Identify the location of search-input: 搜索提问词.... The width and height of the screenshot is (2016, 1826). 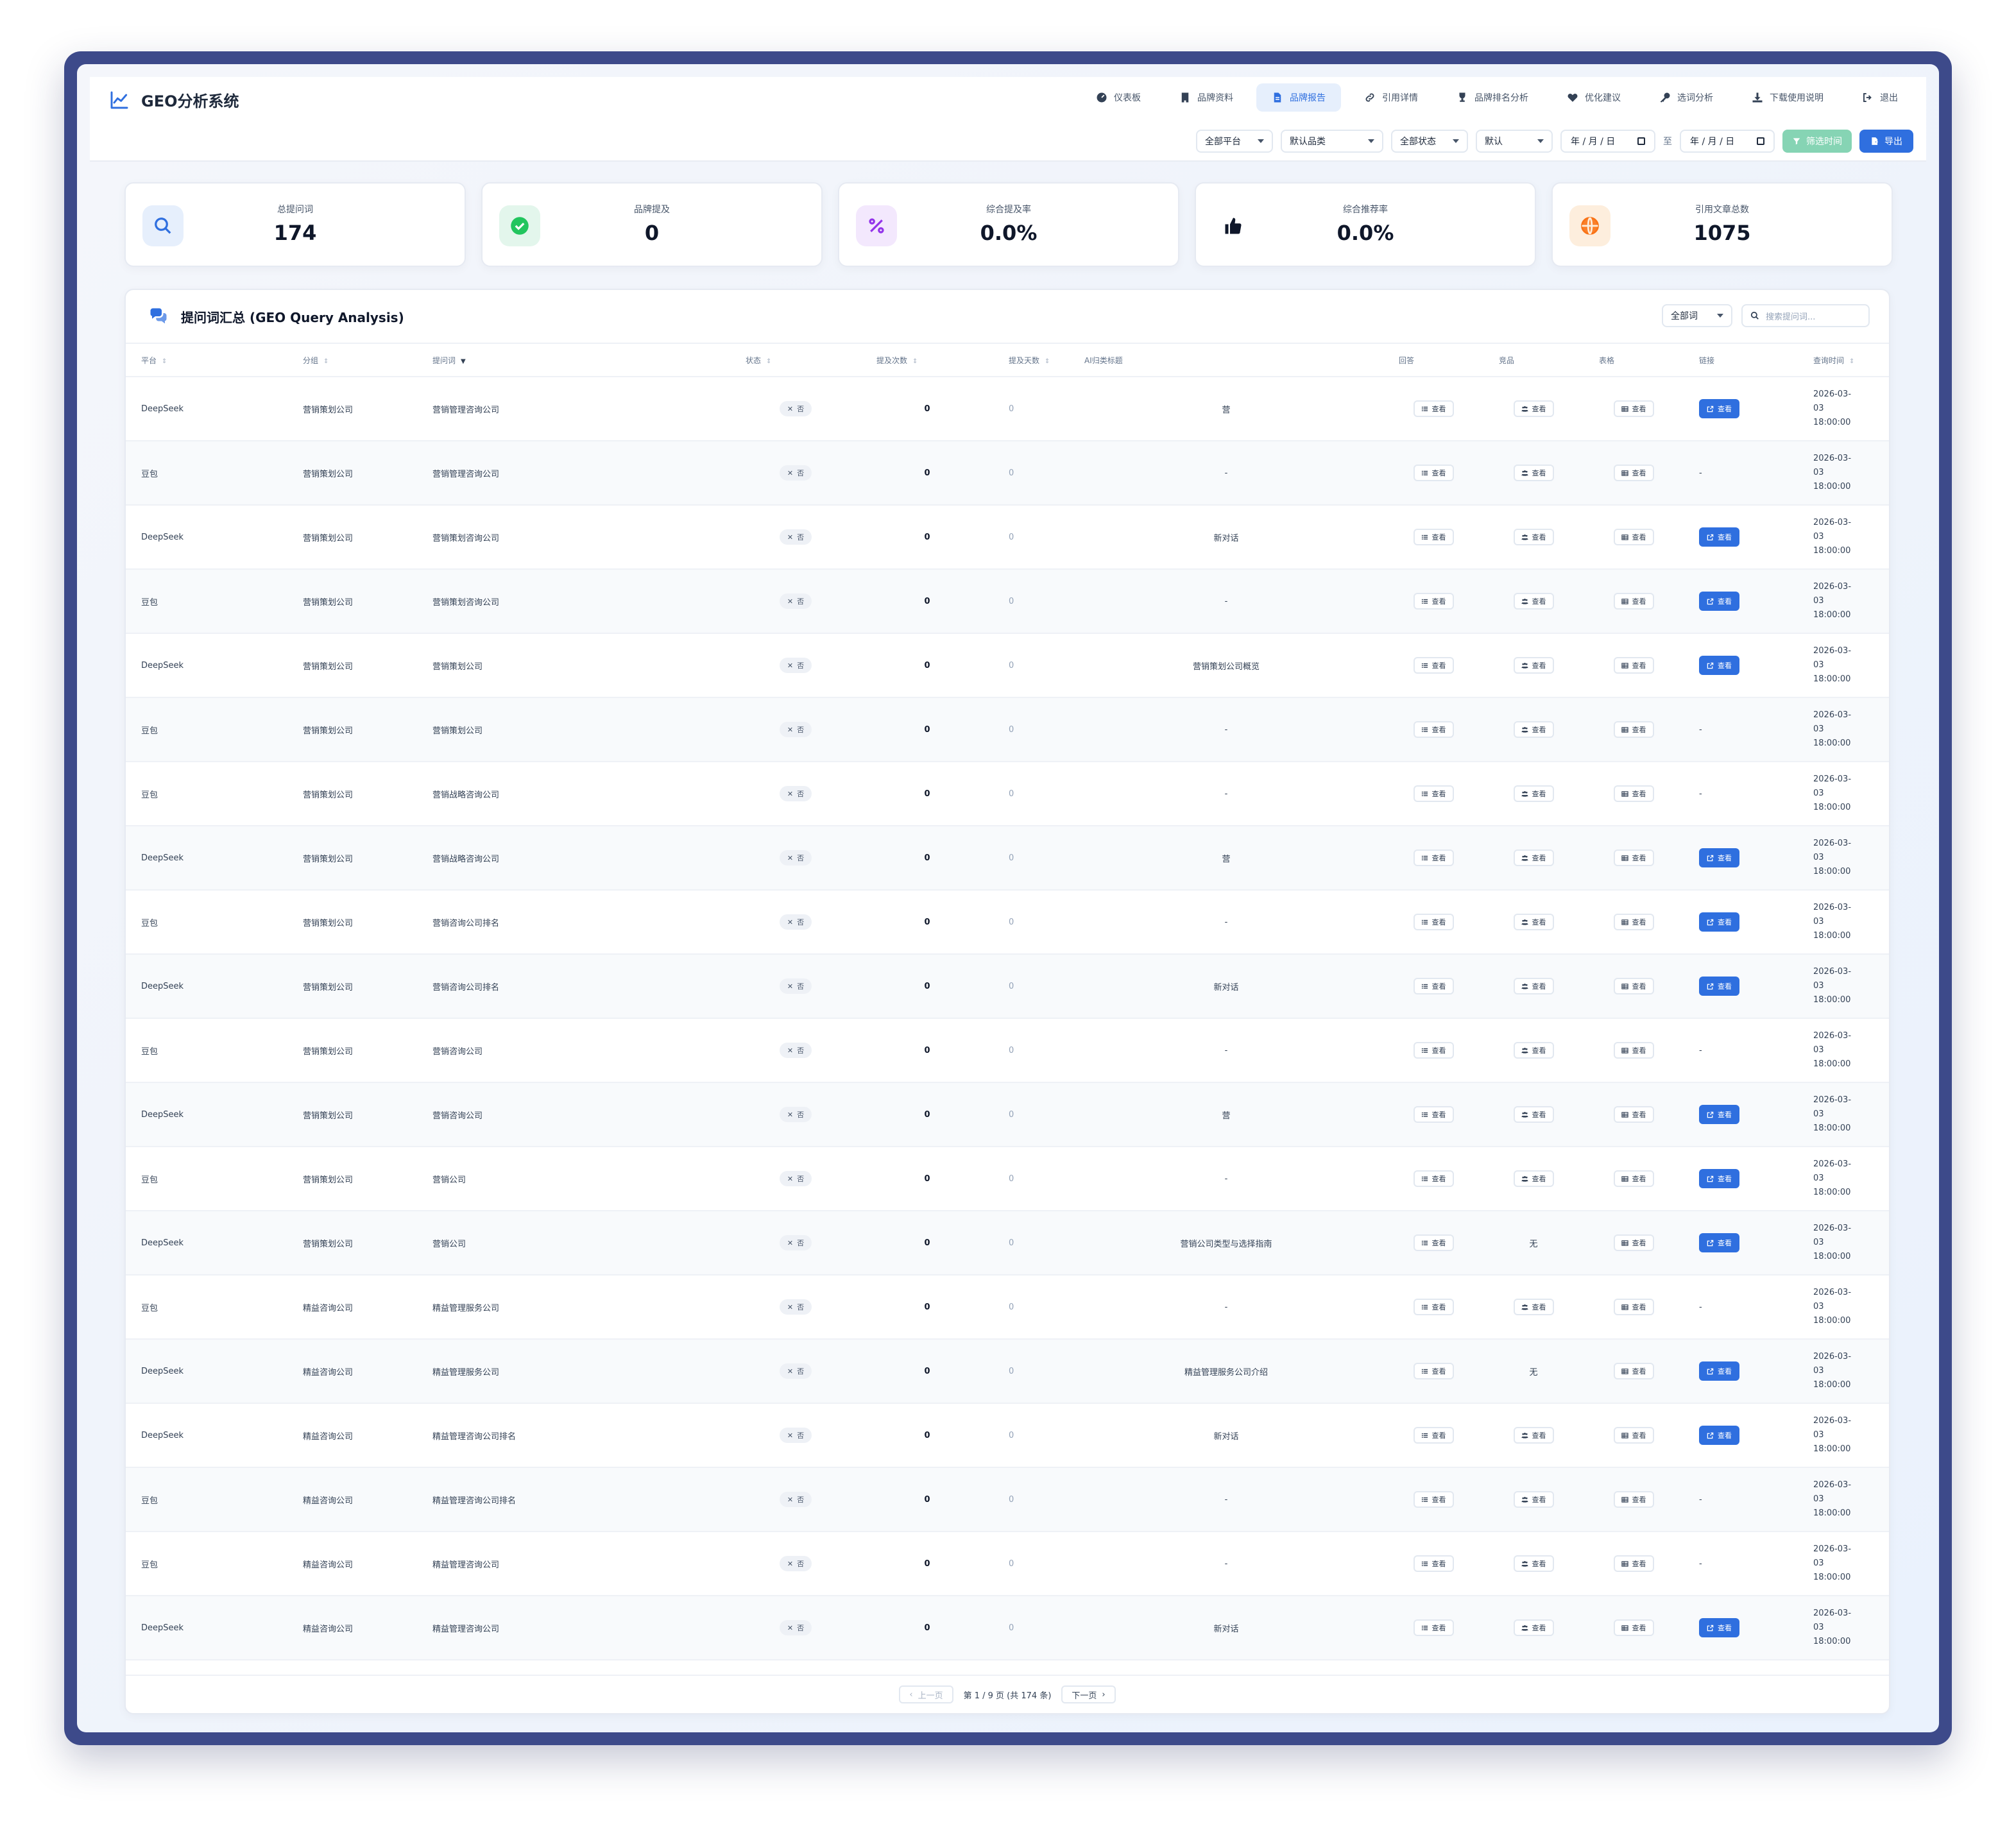
(1805, 315).